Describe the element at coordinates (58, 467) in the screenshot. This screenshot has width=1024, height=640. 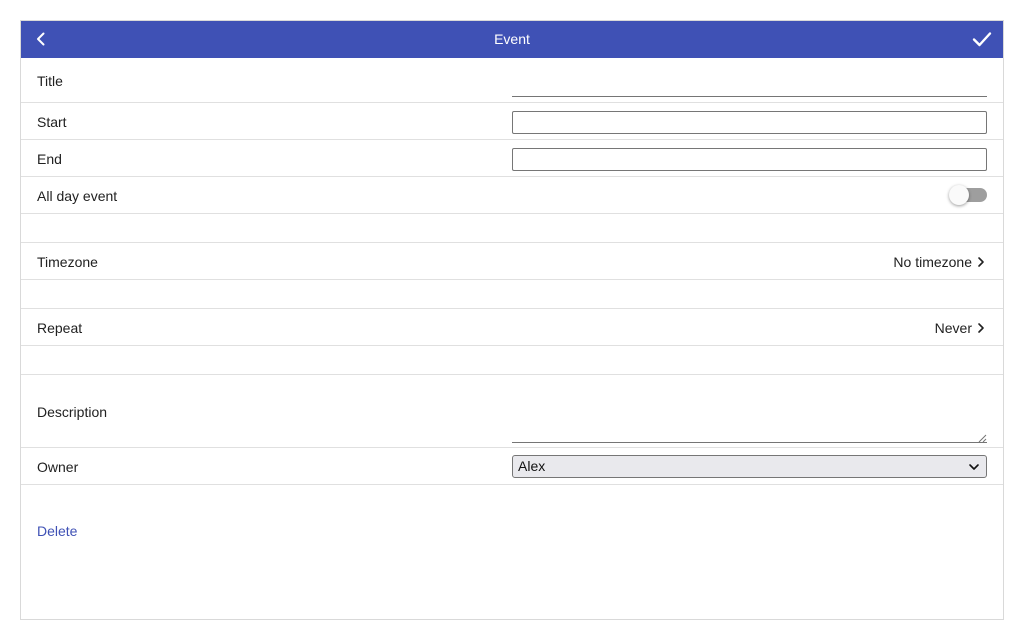
I see `owner-label: Owner` at that location.